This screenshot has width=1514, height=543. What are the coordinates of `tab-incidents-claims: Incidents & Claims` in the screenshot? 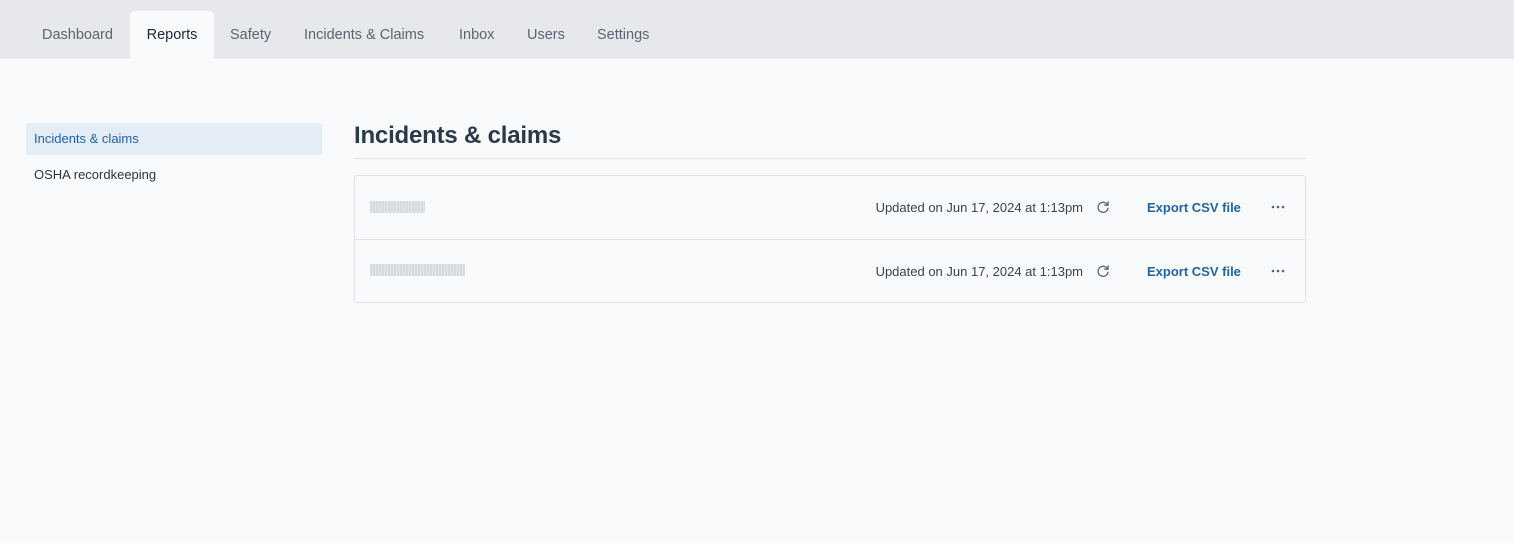 It's located at (364, 35).